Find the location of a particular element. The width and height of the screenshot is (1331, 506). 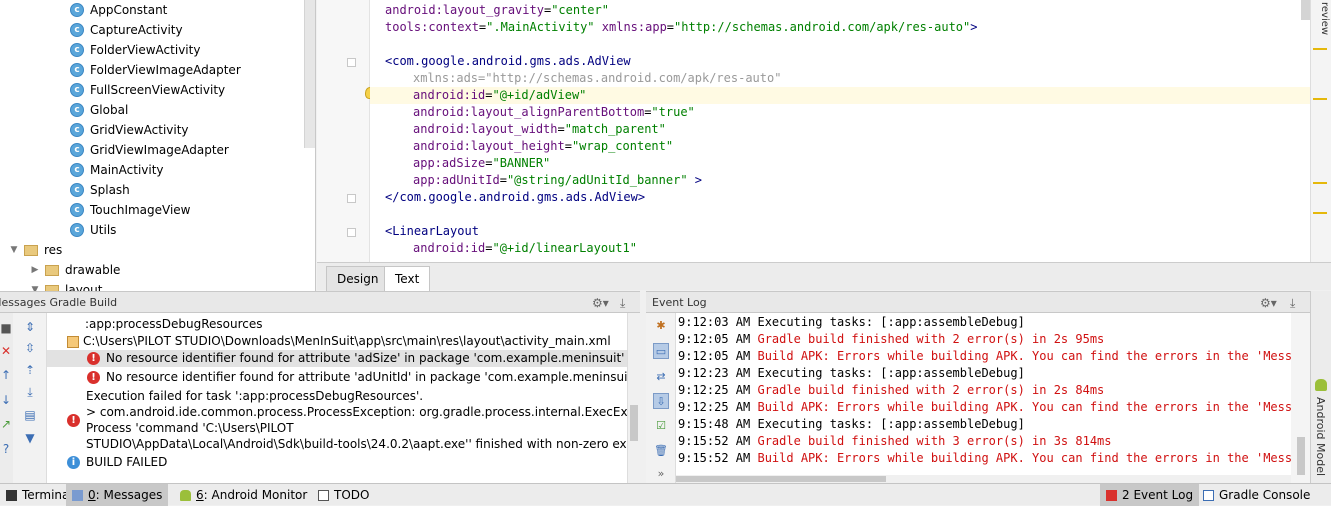

log-time: 9:12:23 AM is located at coordinates (714, 373).